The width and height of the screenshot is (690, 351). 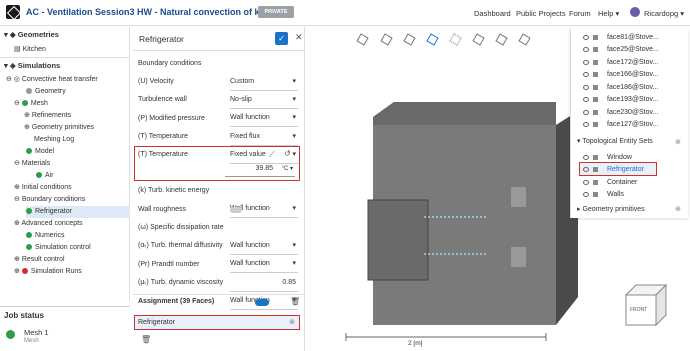 I want to click on private-badge: PRIVATE, so click(x=276, y=12).